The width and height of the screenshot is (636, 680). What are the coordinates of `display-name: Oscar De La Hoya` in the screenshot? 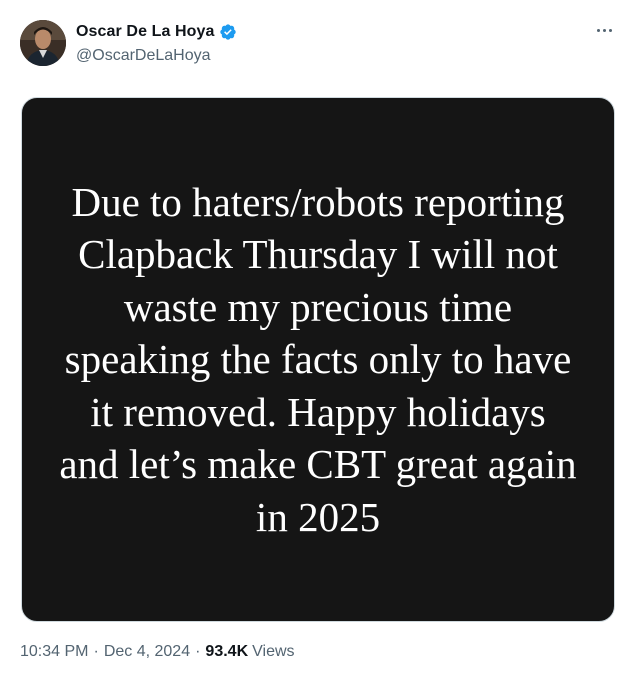 It's located at (145, 32).